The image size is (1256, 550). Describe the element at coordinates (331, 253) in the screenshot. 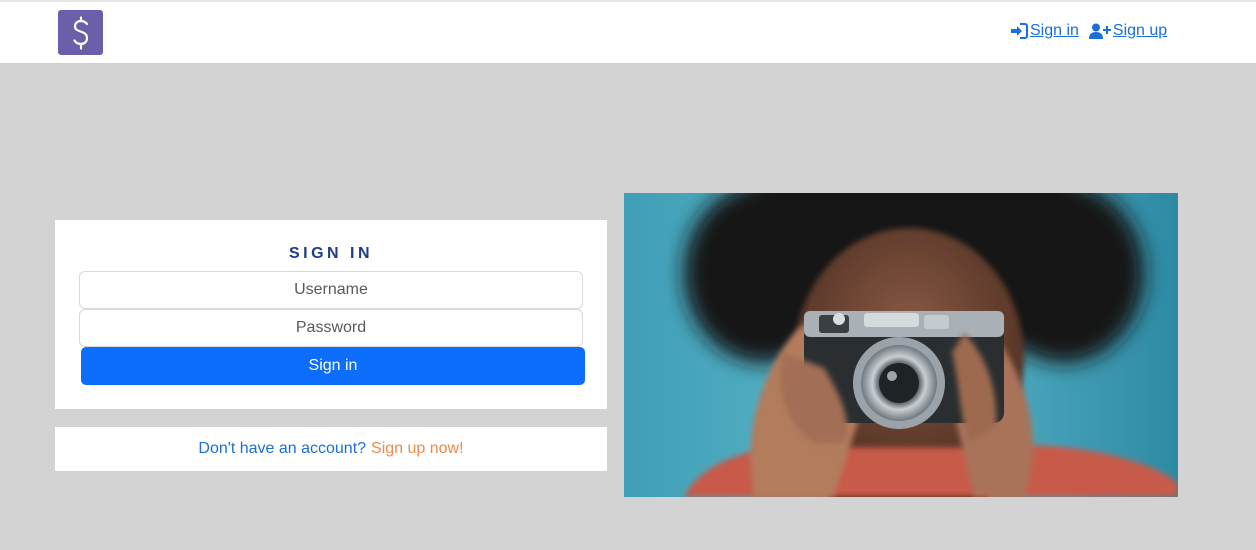

I see `signin-title: SIGN IN` at that location.